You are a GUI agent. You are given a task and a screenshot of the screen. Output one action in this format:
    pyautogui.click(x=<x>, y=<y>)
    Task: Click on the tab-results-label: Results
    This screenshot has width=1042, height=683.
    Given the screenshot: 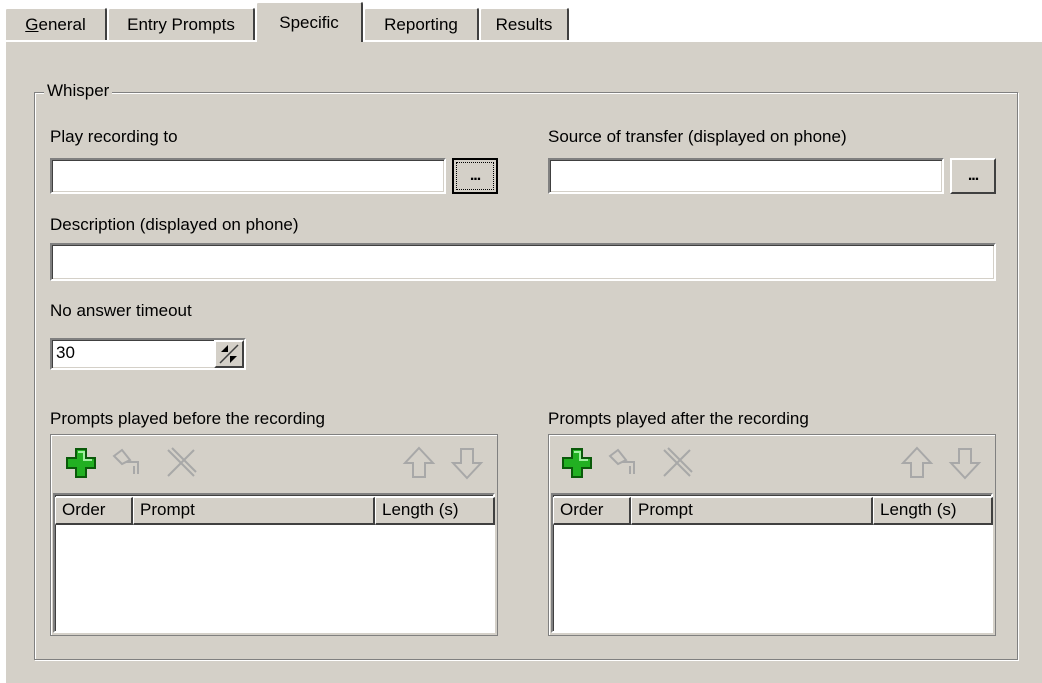 What is the action you would take?
    pyautogui.click(x=524, y=24)
    